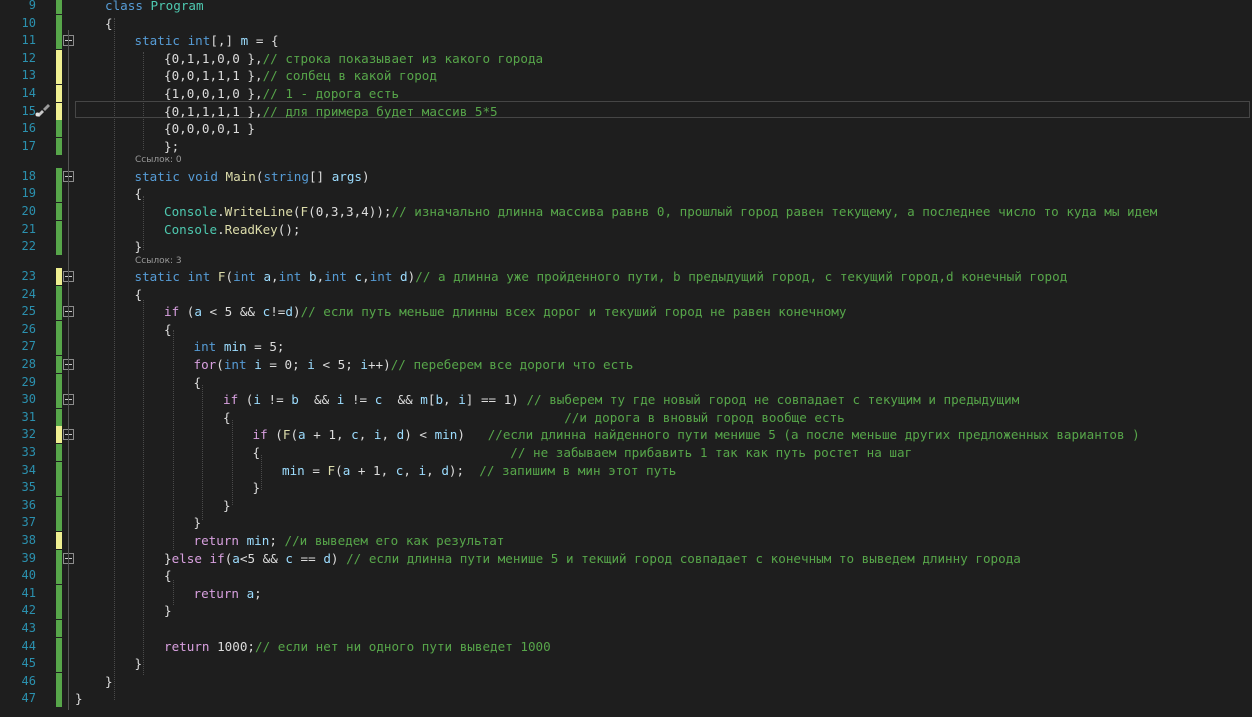 Image resolution: width=1252 pixels, height=717 pixels. I want to click on code-line: 46}, so click(626, 681).